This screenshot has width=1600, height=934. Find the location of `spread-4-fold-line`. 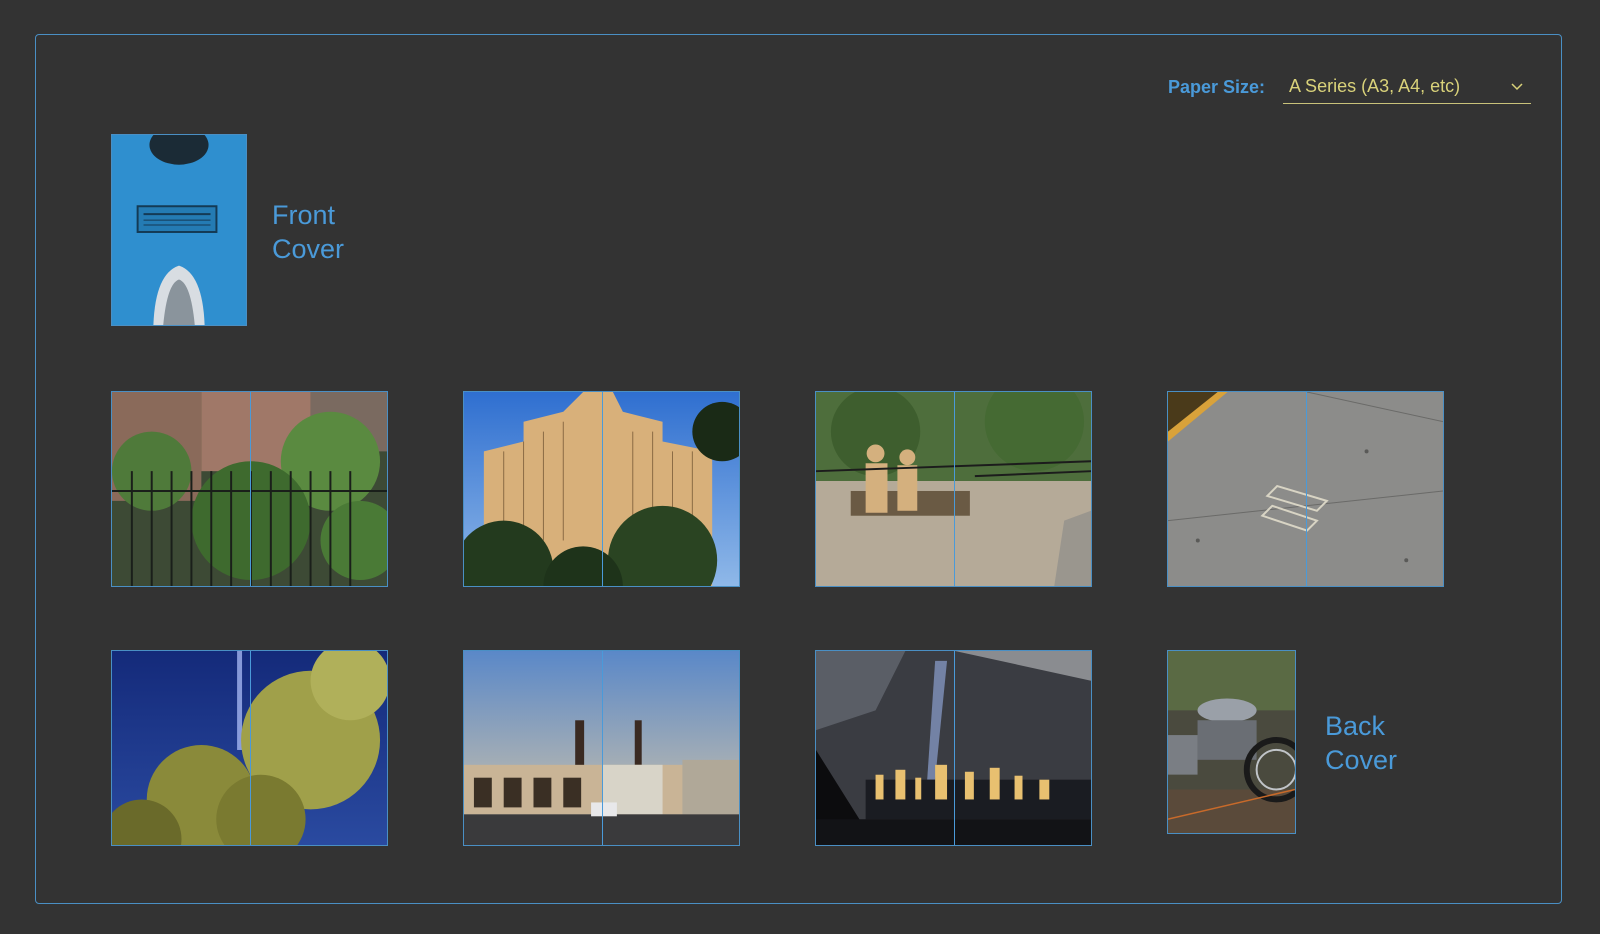

spread-4-fold-line is located at coordinates (1306, 489).